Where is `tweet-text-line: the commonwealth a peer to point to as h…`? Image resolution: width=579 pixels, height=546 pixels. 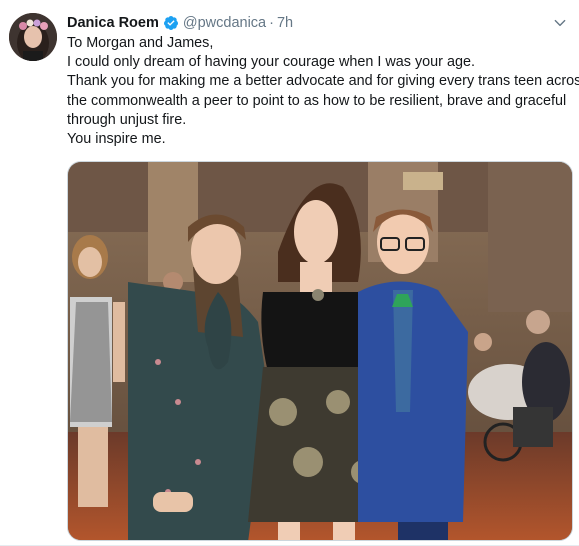
tweet-text-line: the commonwealth a peer to point to as h… is located at coordinates (317, 100).